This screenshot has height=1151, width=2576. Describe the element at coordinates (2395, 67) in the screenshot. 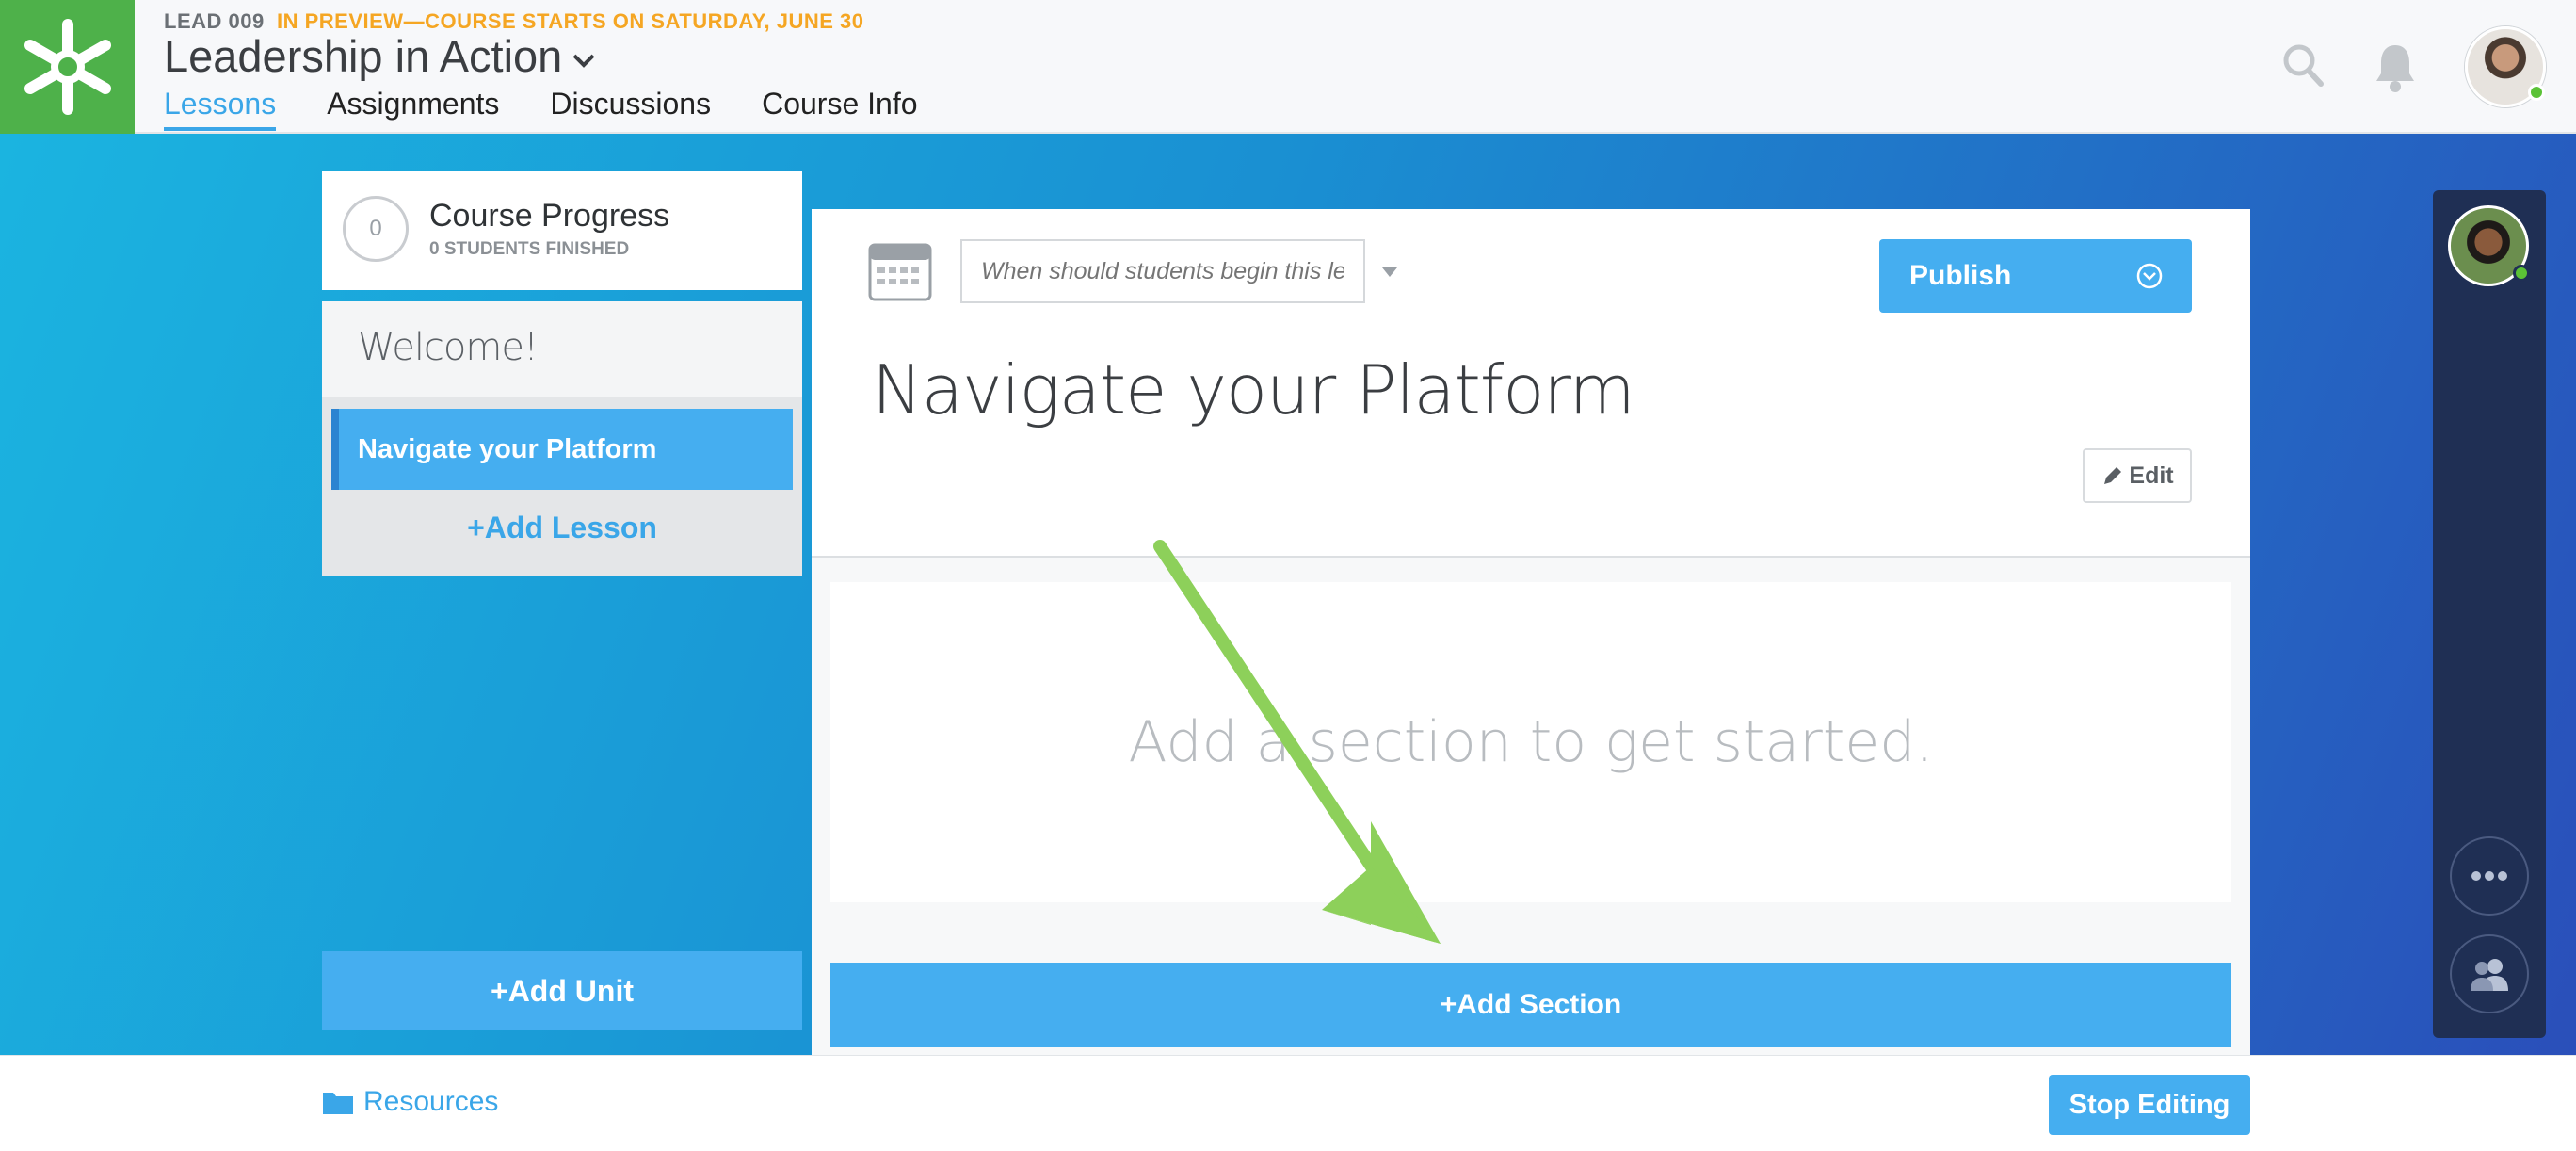

I see `bell-icon` at that location.